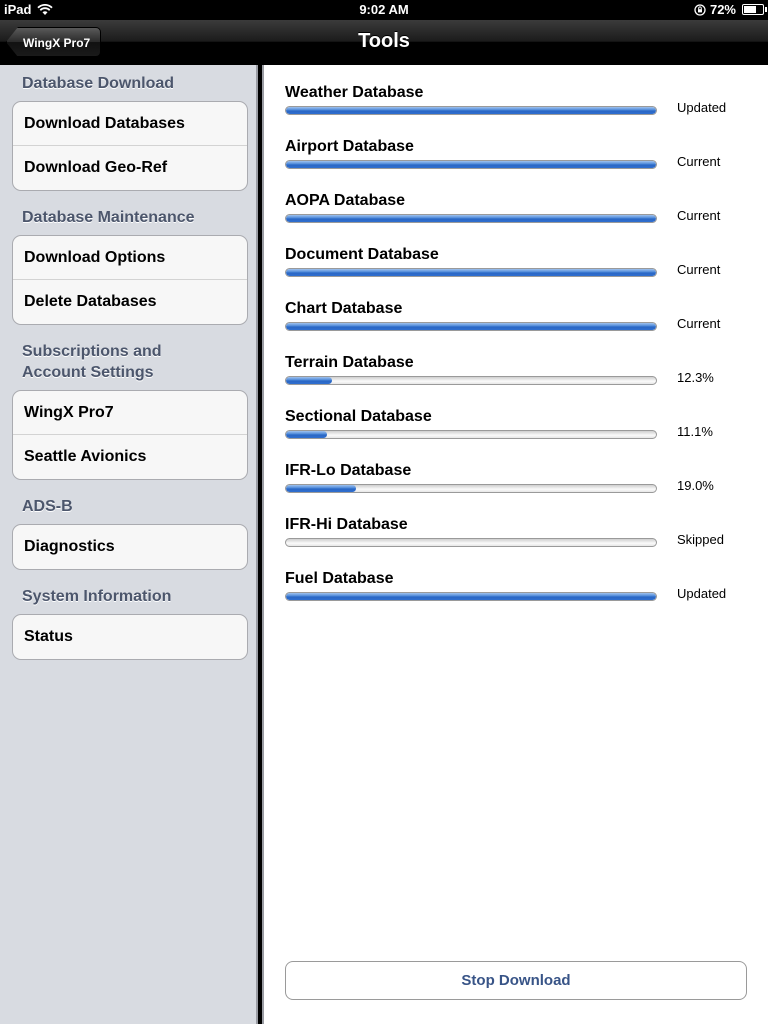 The height and width of the screenshot is (1024, 768). I want to click on navigation-bar: WingX Pro7 Tools, so click(384, 42).